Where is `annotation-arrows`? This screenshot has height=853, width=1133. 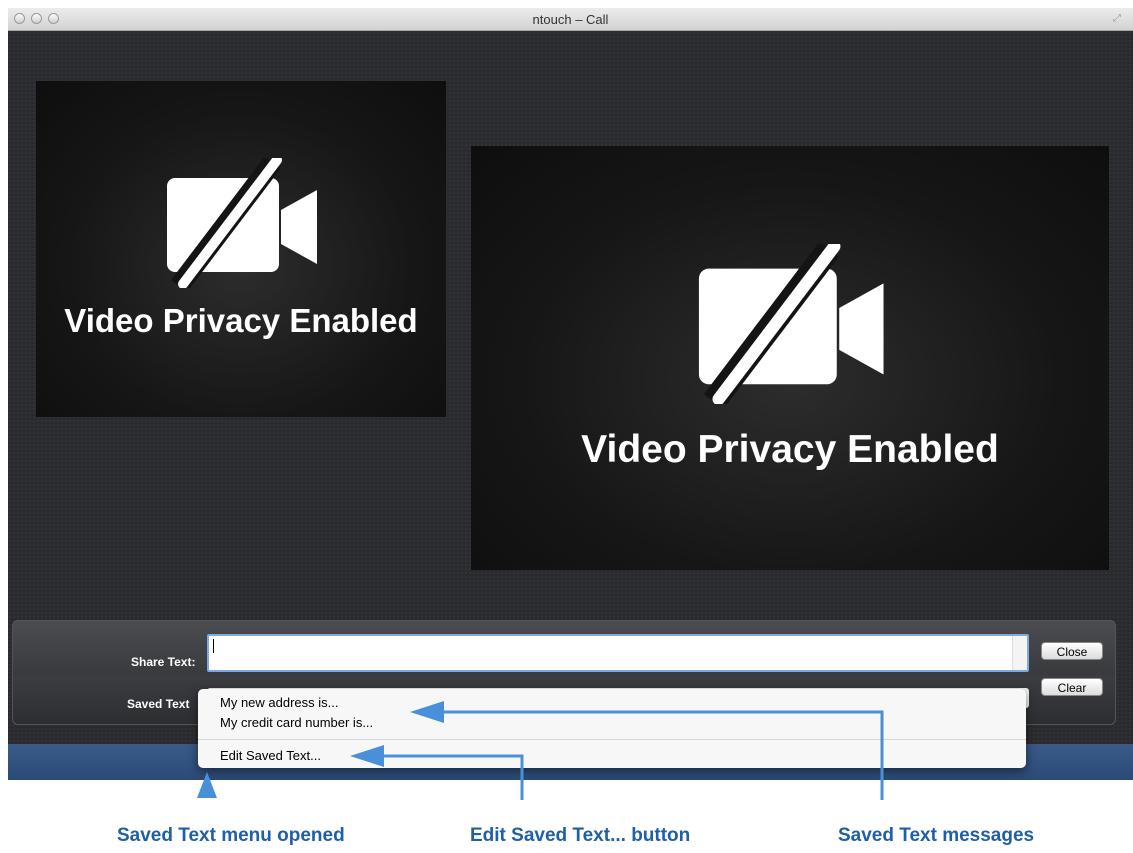
annotation-arrows is located at coordinates (540, 750).